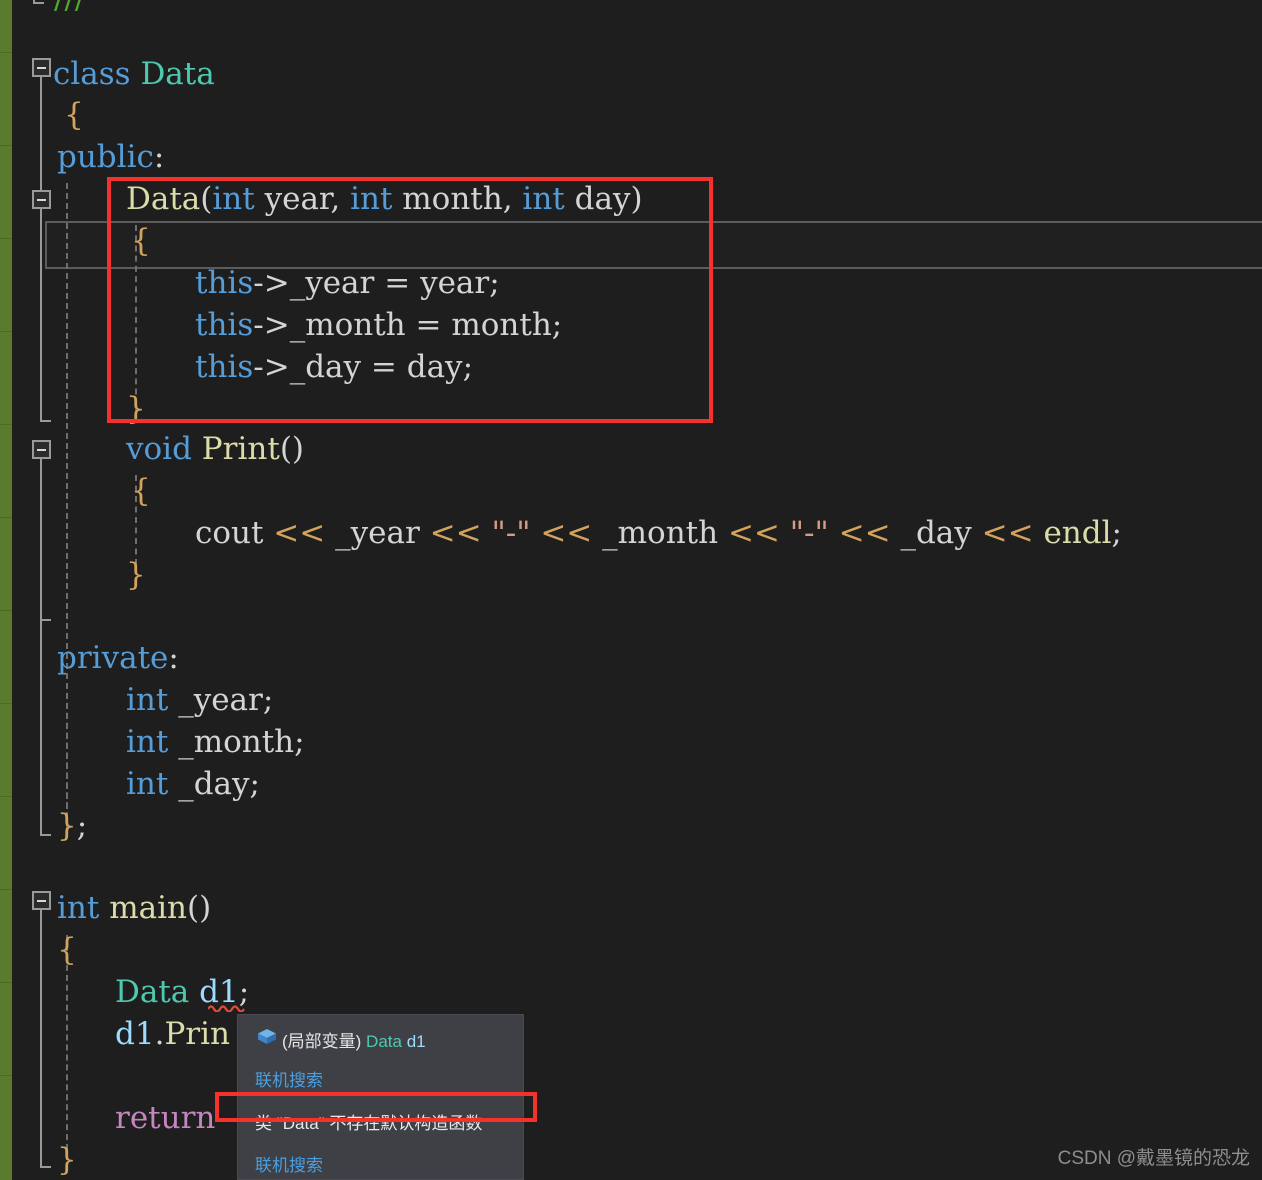  Describe the element at coordinates (136, 575) in the screenshot. I see `code-line-print-close-brace: }` at that location.